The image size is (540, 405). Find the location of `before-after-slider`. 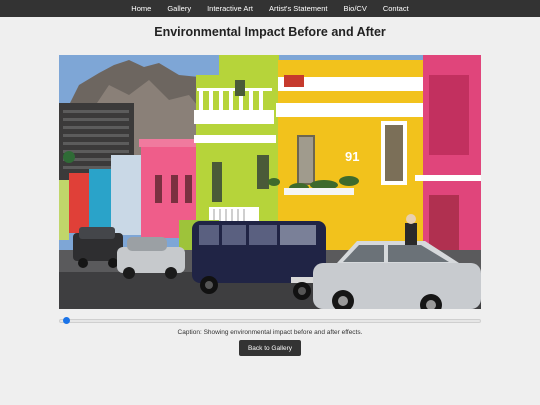

before-after-slider is located at coordinates (270, 321).